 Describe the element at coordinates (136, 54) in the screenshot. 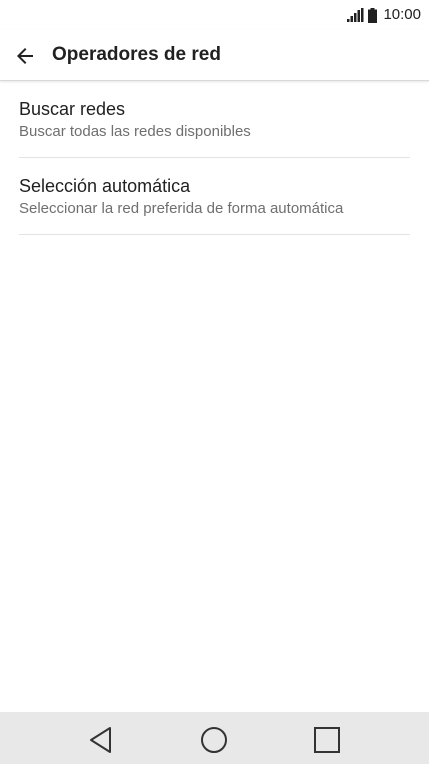

I see `page-title: Operadores de red` at that location.